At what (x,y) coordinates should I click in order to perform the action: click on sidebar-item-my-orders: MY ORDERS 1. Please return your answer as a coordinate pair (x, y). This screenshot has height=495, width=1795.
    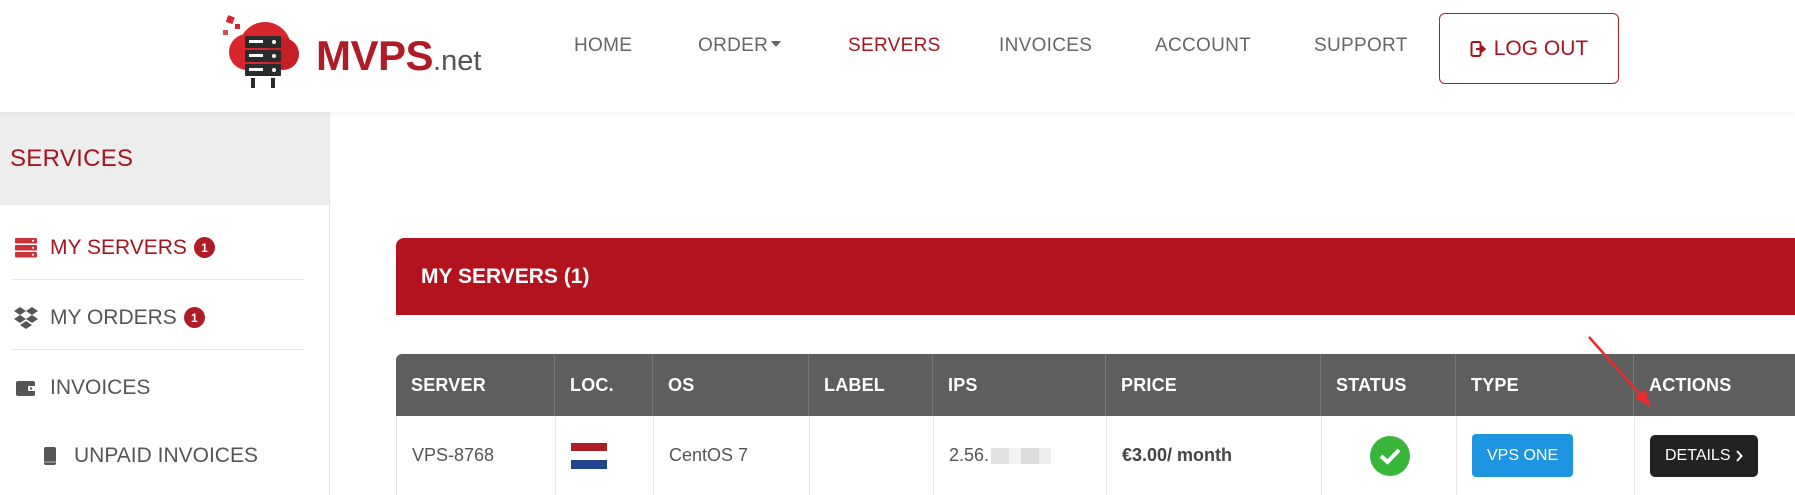
    Looking at the image, I should click on (158, 318).